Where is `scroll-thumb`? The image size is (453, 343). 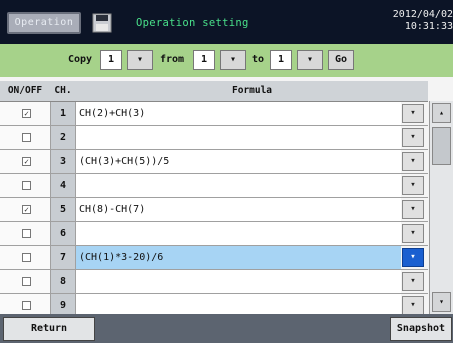 scroll-thumb is located at coordinates (441, 146).